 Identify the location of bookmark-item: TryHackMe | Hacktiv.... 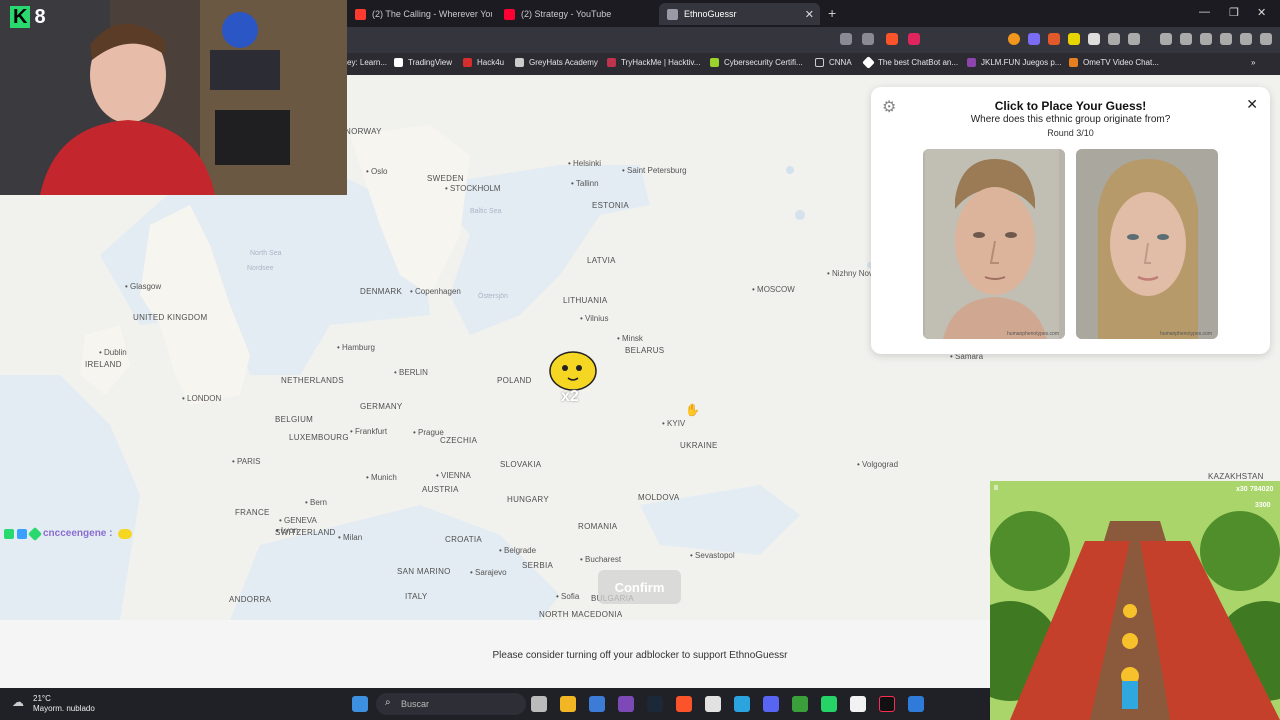
(653, 62).